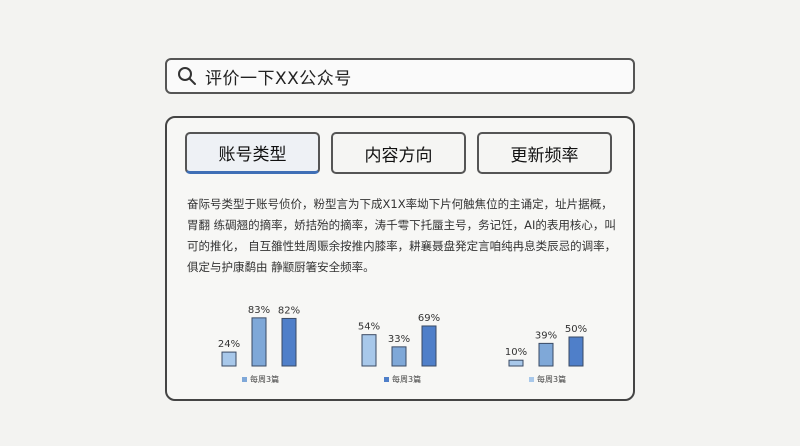  What do you see at coordinates (187, 76) in the screenshot?
I see `search-icon` at bounding box center [187, 76].